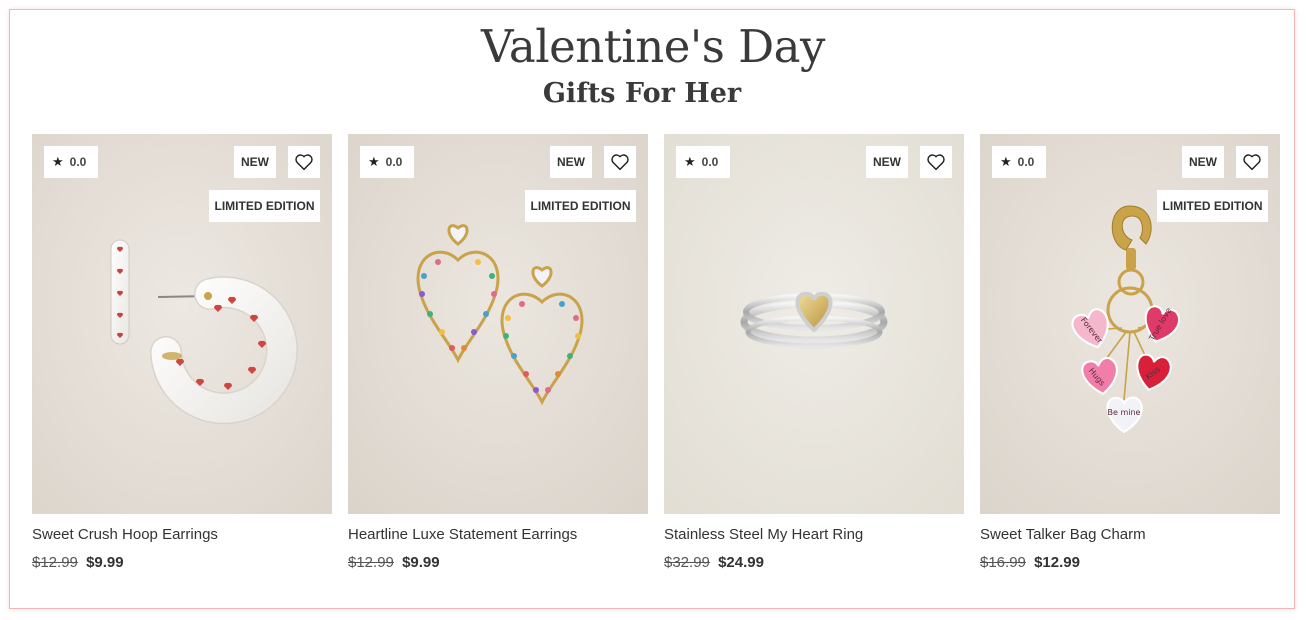 This screenshot has height=620, width=1306. I want to click on sale-price: $24.99, so click(741, 562).